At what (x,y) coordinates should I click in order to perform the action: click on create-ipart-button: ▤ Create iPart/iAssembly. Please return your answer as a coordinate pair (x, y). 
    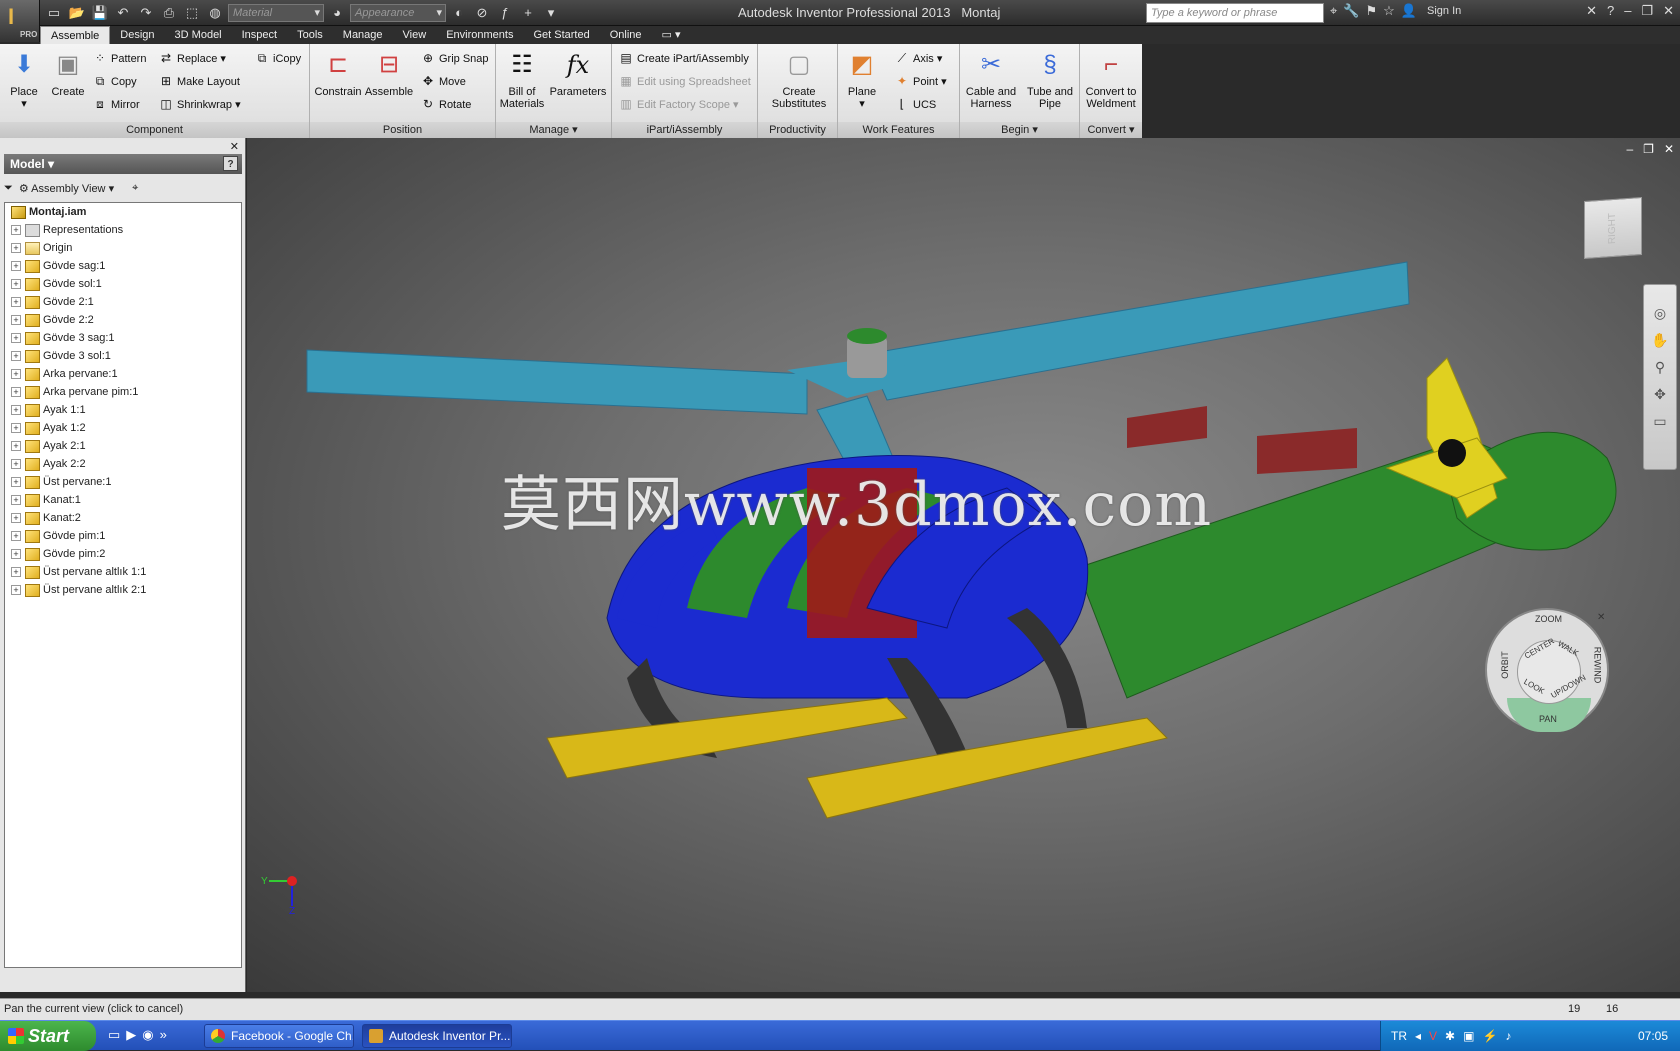
    Looking at the image, I should click on (683, 58).